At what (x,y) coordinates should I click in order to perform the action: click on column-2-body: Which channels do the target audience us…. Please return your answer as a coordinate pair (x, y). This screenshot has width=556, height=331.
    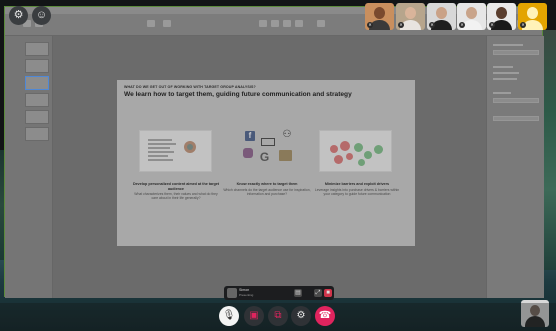
    Looking at the image, I should click on (267, 192).